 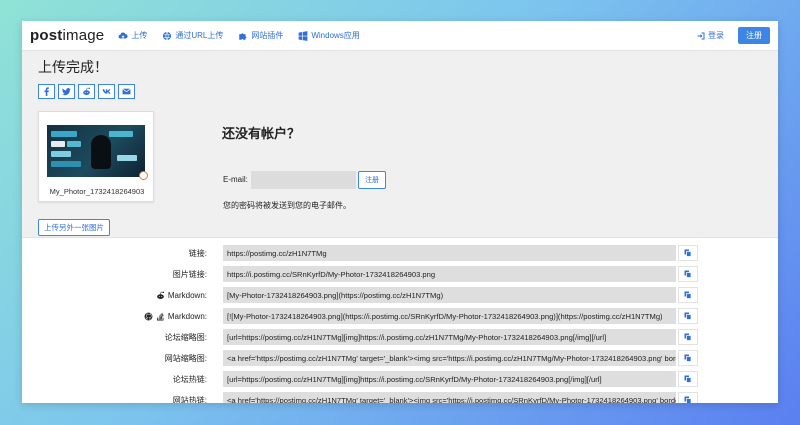 What do you see at coordinates (754, 35) in the screenshot?
I see `register-button: 注册` at bounding box center [754, 35].